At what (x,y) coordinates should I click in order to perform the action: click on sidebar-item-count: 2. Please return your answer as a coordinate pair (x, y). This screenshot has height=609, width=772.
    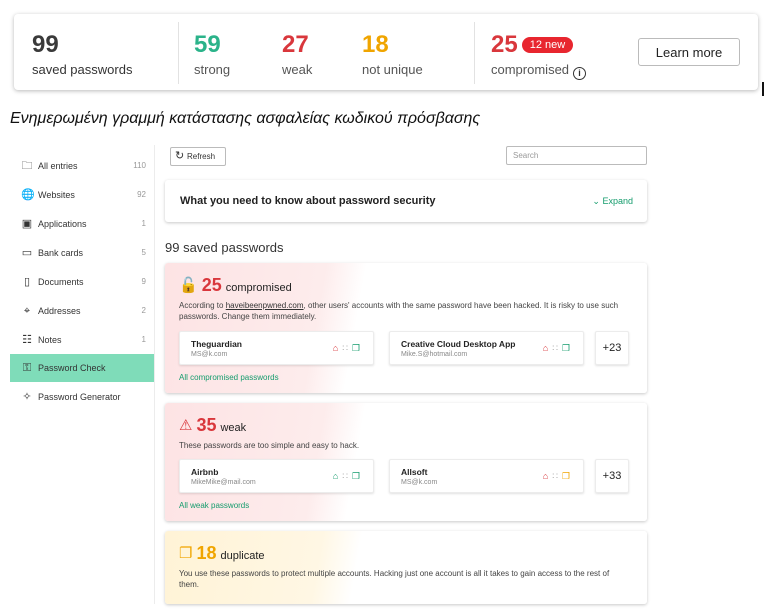
    Looking at the image, I should click on (143, 310).